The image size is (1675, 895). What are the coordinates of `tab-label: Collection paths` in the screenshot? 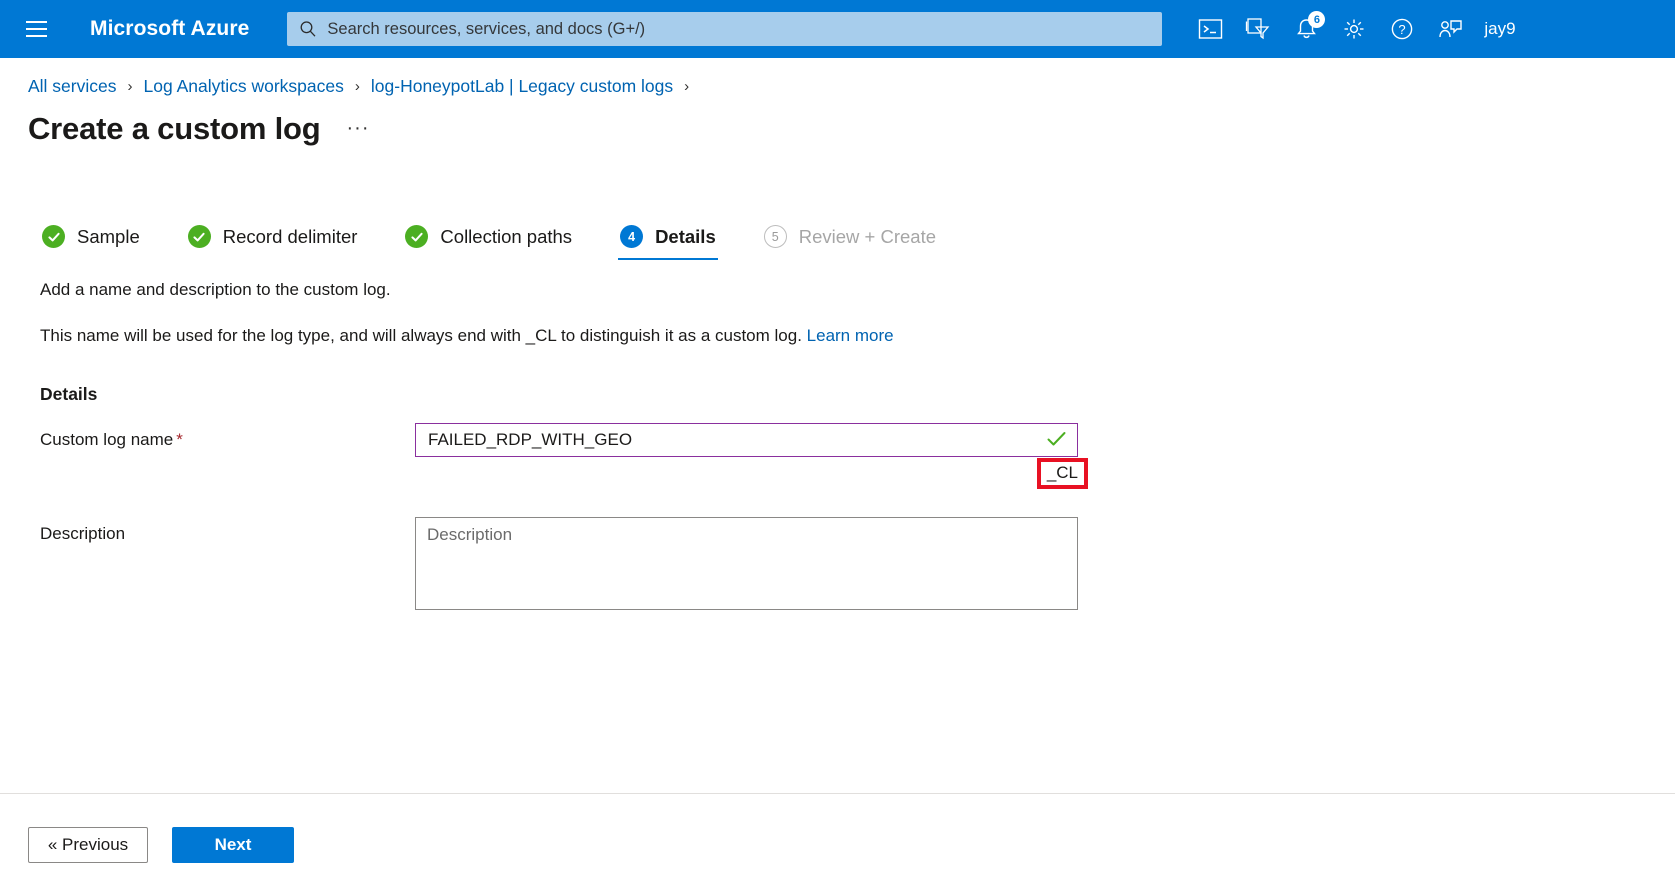 It's located at (506, 236).